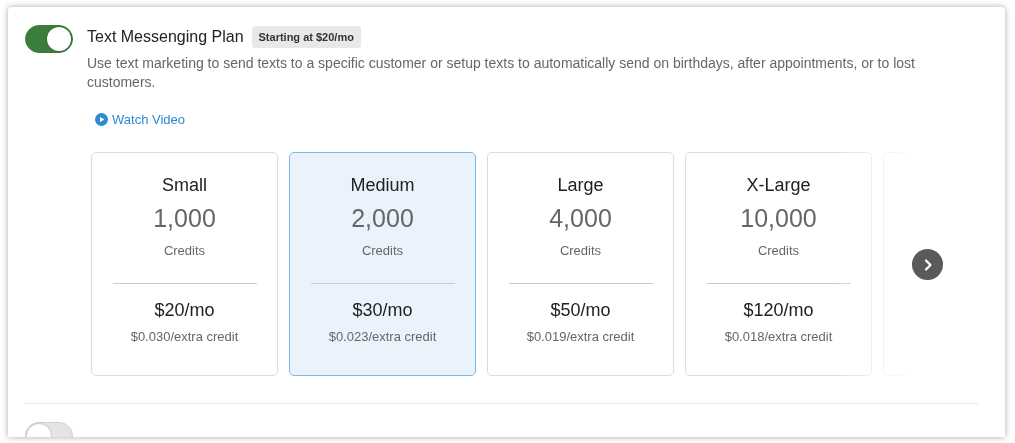  What do you see at coordinates (165, 37) in the screenshot?
I see `plan-title: Text Messenging Plan` at bounding box center [165, 37].